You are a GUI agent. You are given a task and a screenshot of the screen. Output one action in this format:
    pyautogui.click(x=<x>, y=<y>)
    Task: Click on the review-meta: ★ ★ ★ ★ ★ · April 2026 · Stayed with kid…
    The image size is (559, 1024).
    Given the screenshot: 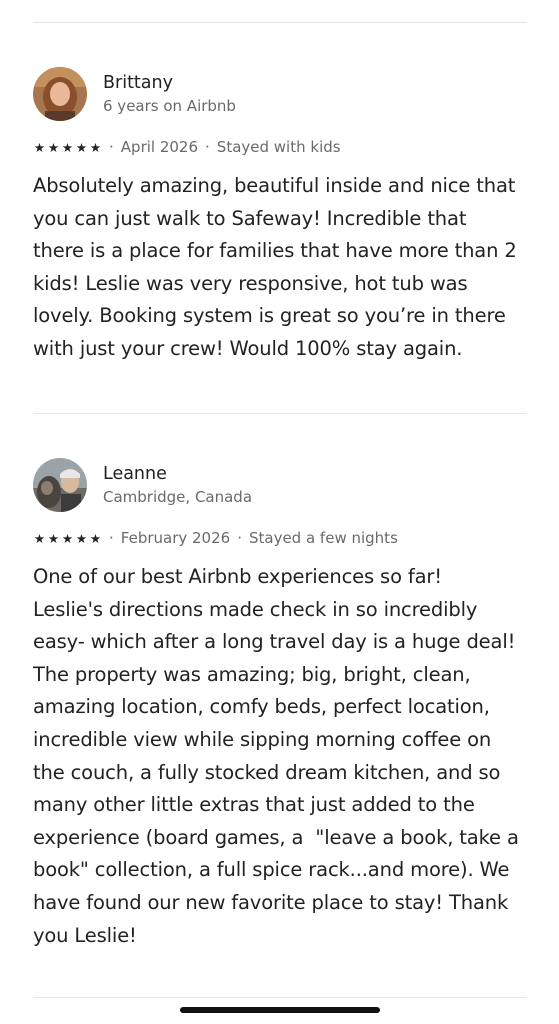 What is the action you would take?
    pyautogui.click(x=282, y=147)
    